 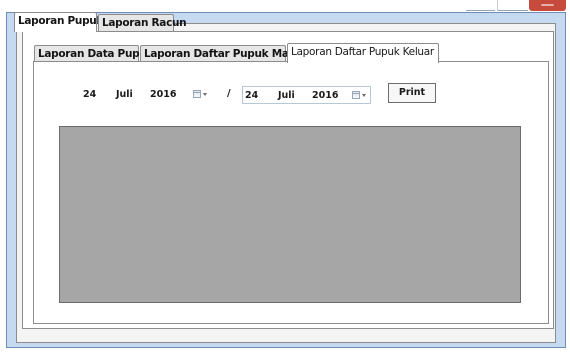 I want to click on minimize-button, so click(x=480, y=5).